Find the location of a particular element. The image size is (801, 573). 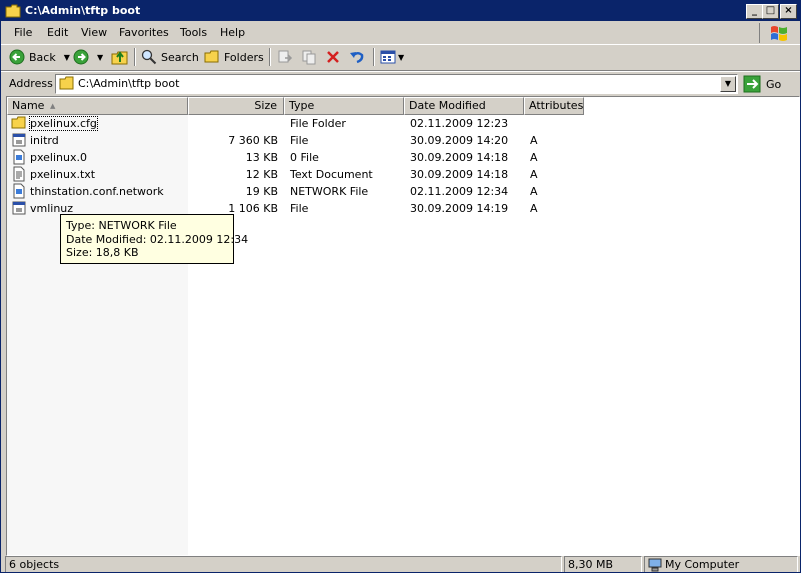

my-computer-icon is located at coordinates (655, 565).